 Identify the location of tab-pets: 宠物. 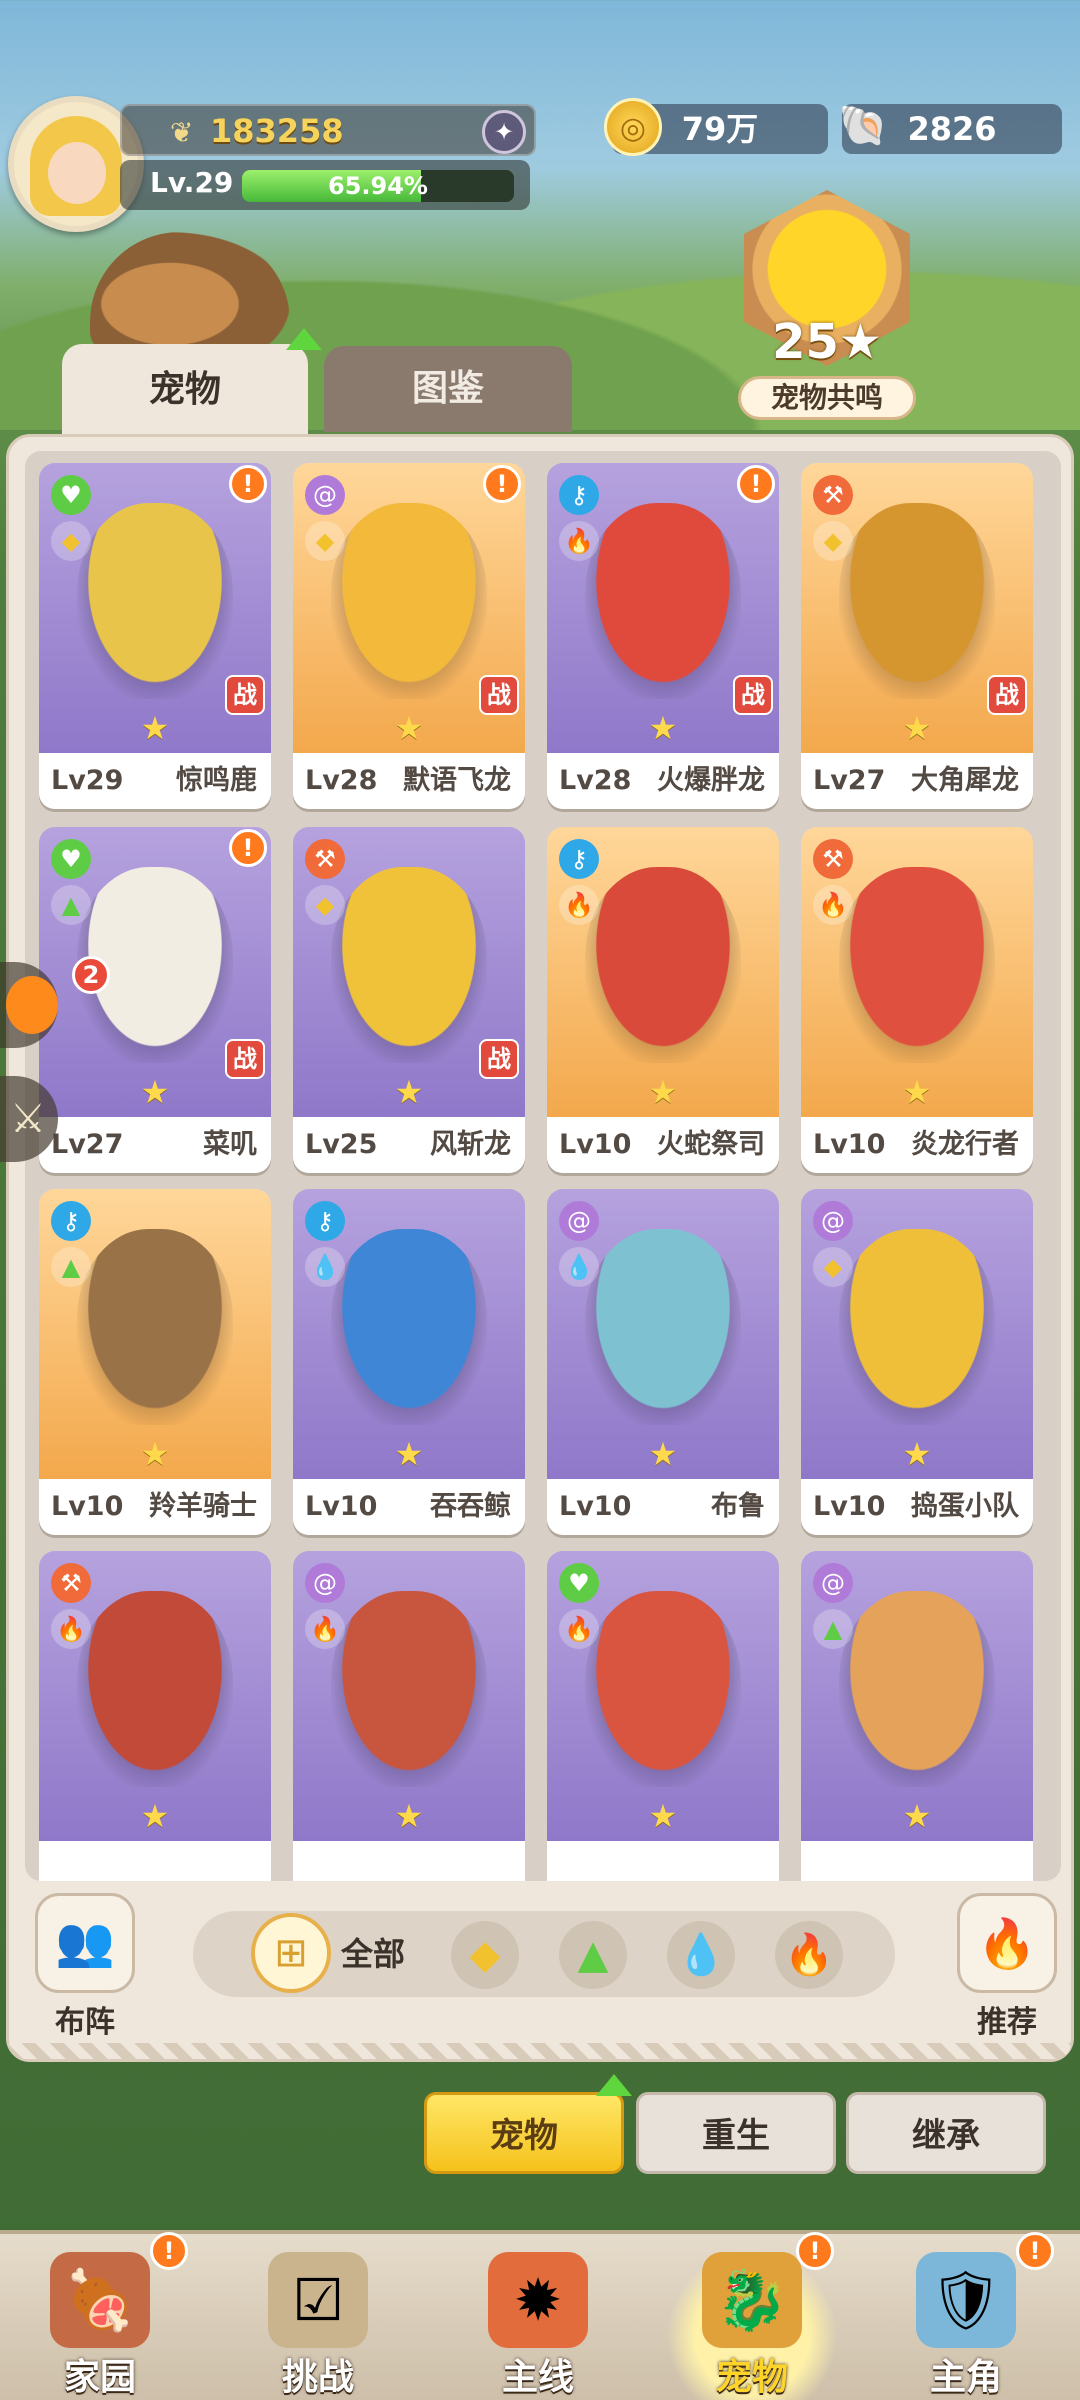
(185, 390).